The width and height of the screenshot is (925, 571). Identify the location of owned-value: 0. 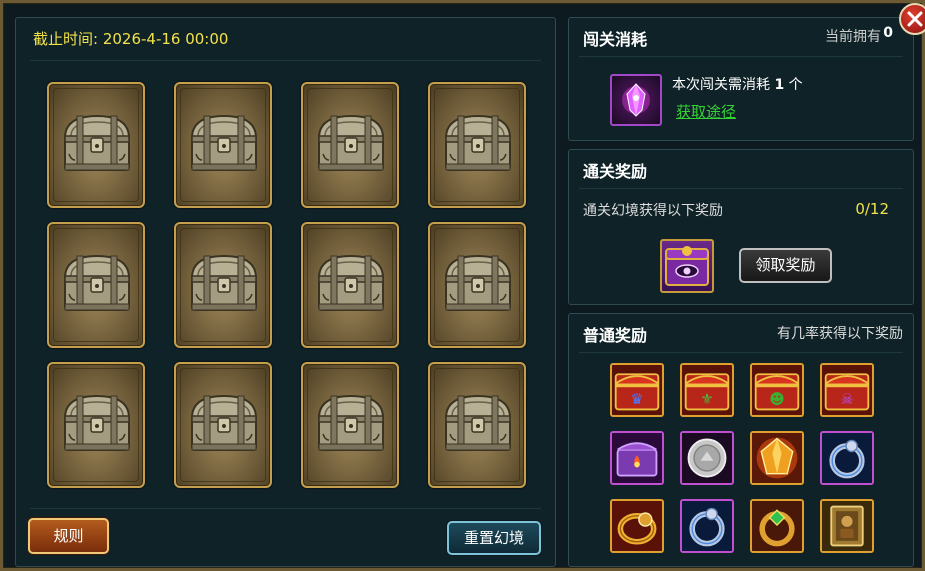
(888, 33).